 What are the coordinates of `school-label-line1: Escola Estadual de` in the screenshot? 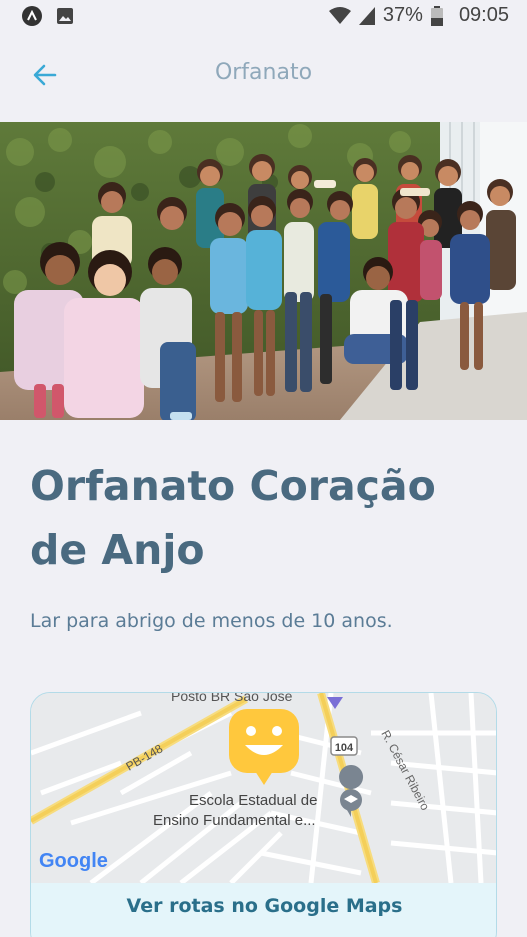 It's located at (253, 800).